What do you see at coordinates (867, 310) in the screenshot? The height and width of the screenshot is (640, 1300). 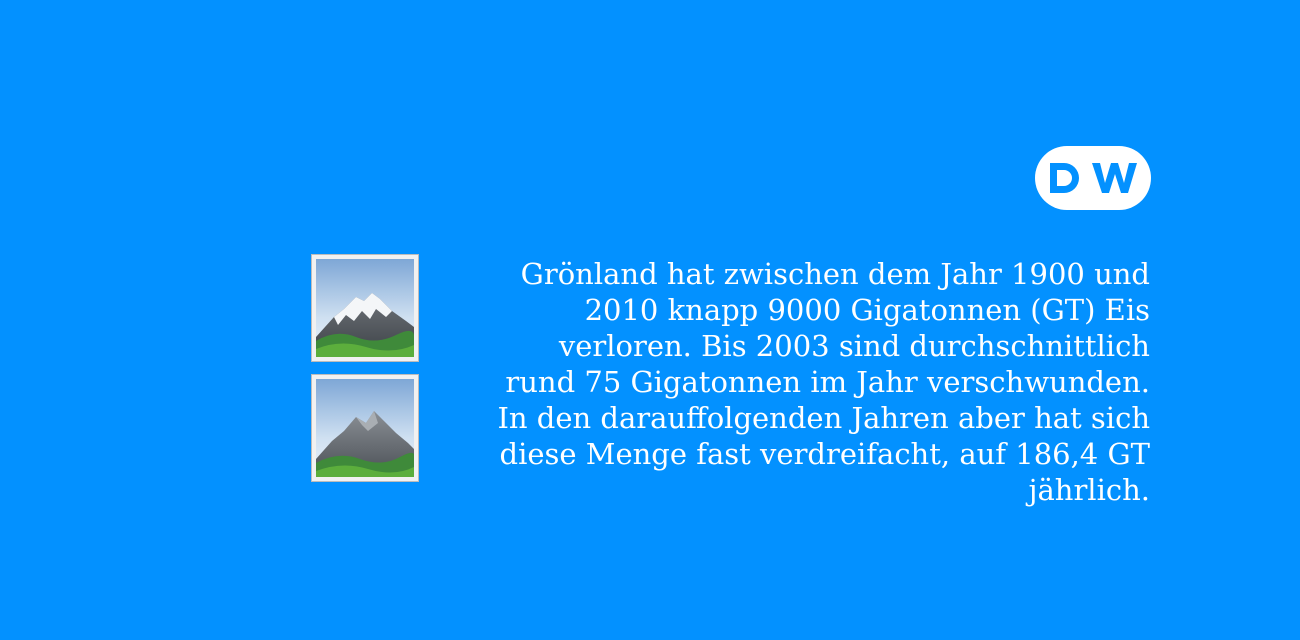 I see `paragraph-line: 2010 knapp 9000 Gigatonnen (GT) Eis` at bounding box center [867, 310].